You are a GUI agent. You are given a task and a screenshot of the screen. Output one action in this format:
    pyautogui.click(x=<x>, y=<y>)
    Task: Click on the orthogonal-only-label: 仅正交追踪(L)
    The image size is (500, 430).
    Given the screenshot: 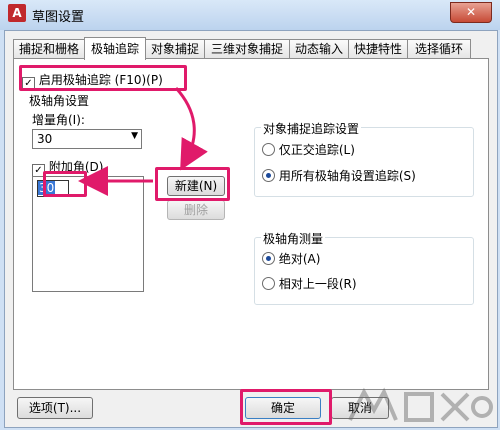 What is the action you would take?
    pyautogui.click(x=316, y=150)
    